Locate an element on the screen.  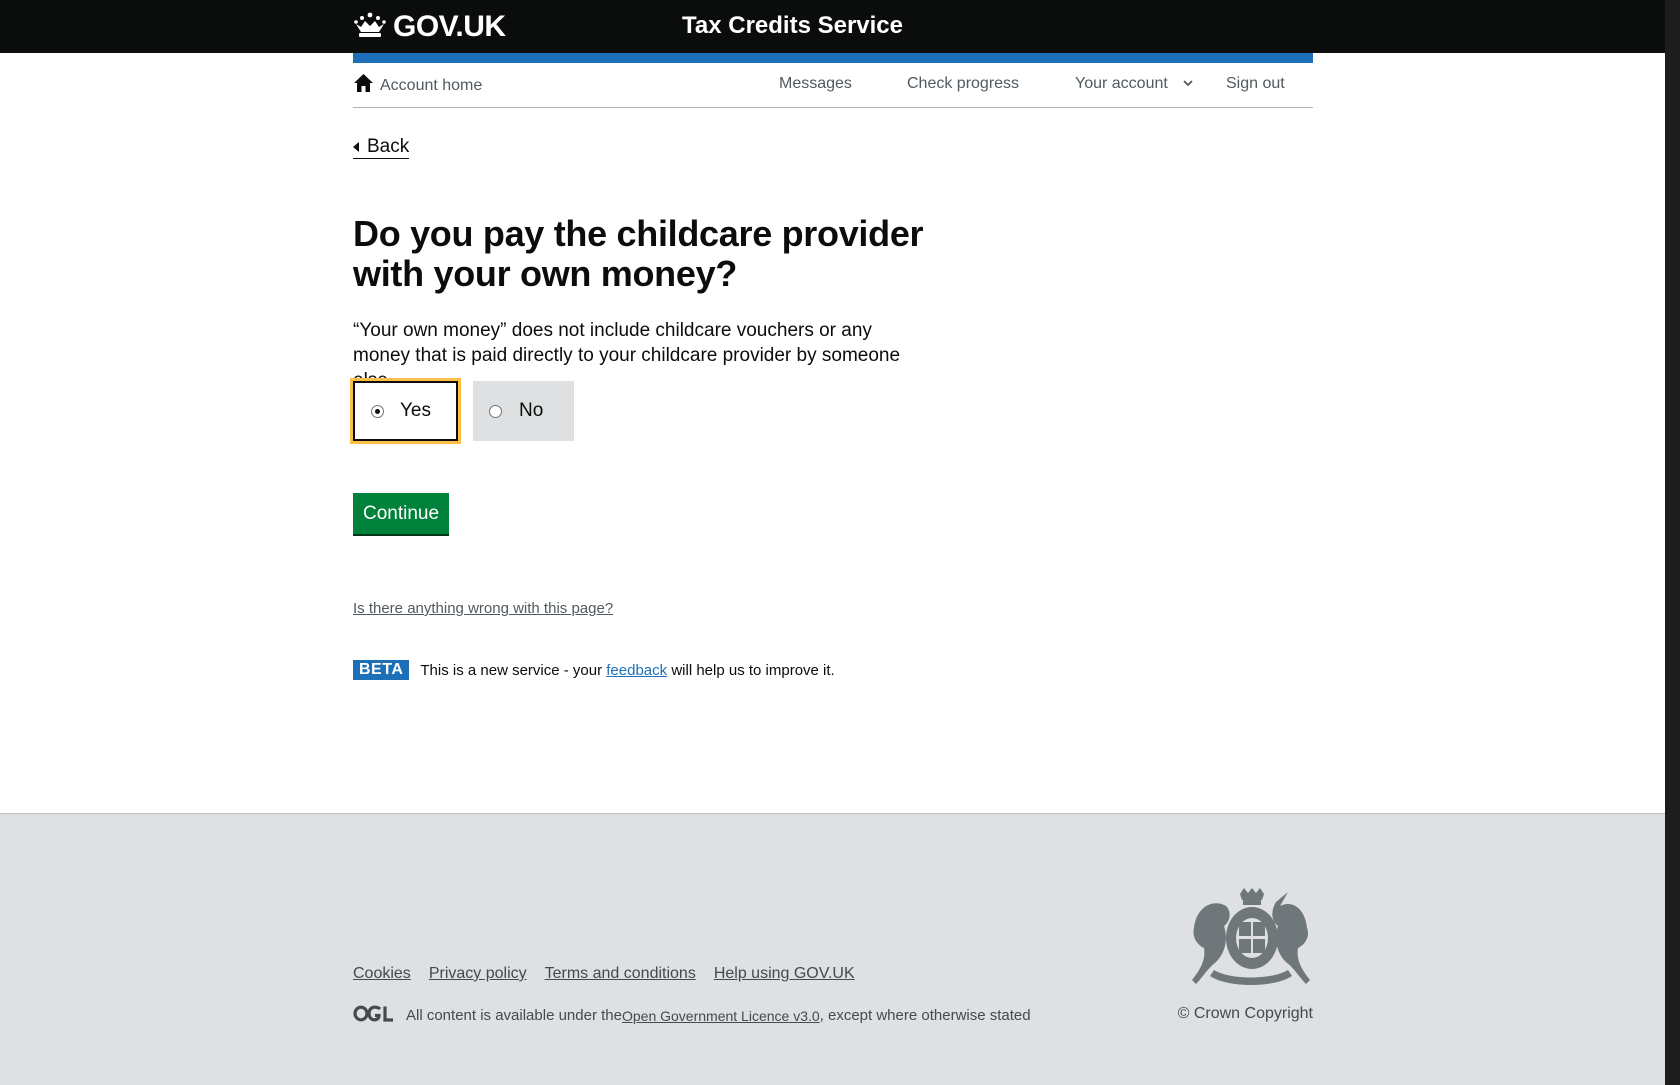
header-container: GOV.UK Tax Credits Service is located at coordinates (833, 26).